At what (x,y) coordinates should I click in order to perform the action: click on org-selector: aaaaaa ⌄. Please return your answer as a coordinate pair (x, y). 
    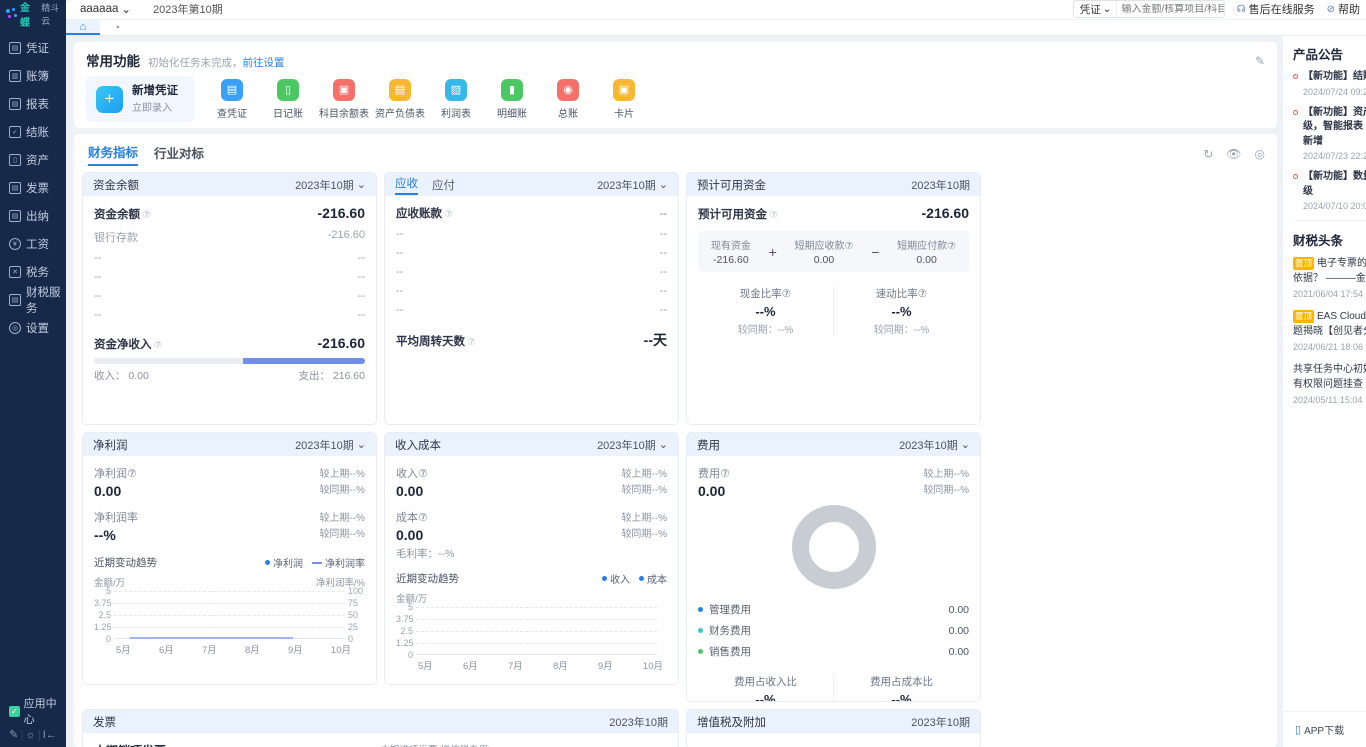
    Looking at the image, I should click on (105, 9).